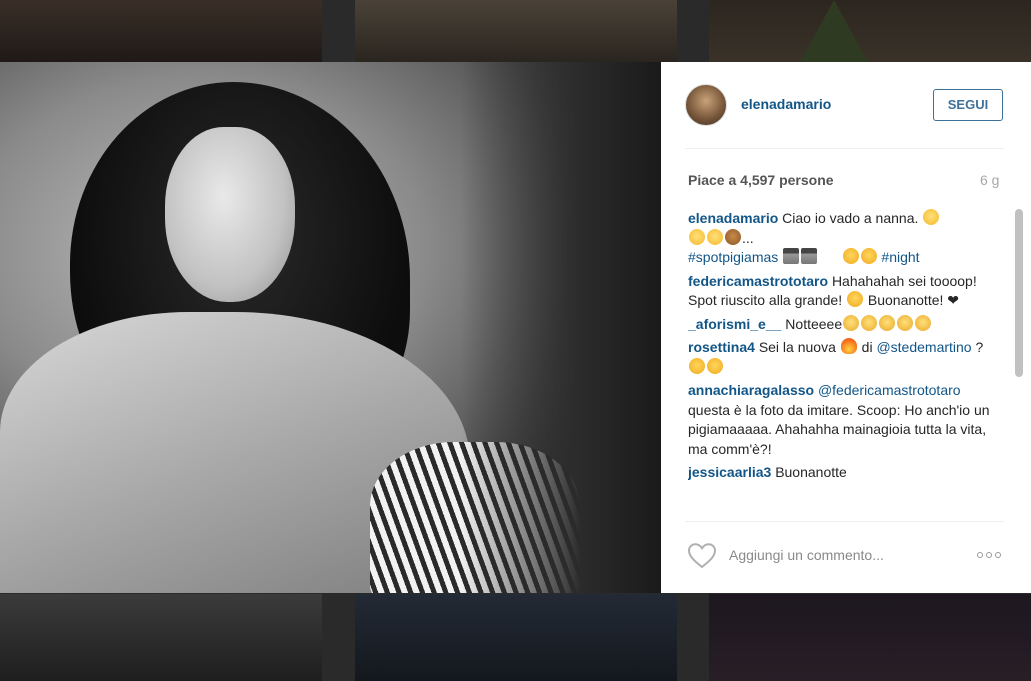 Image resolution: width=1031 pixels, height=681 pixels. I want to click on hashtag-link: #spotpigiamas, so click(733, 257).